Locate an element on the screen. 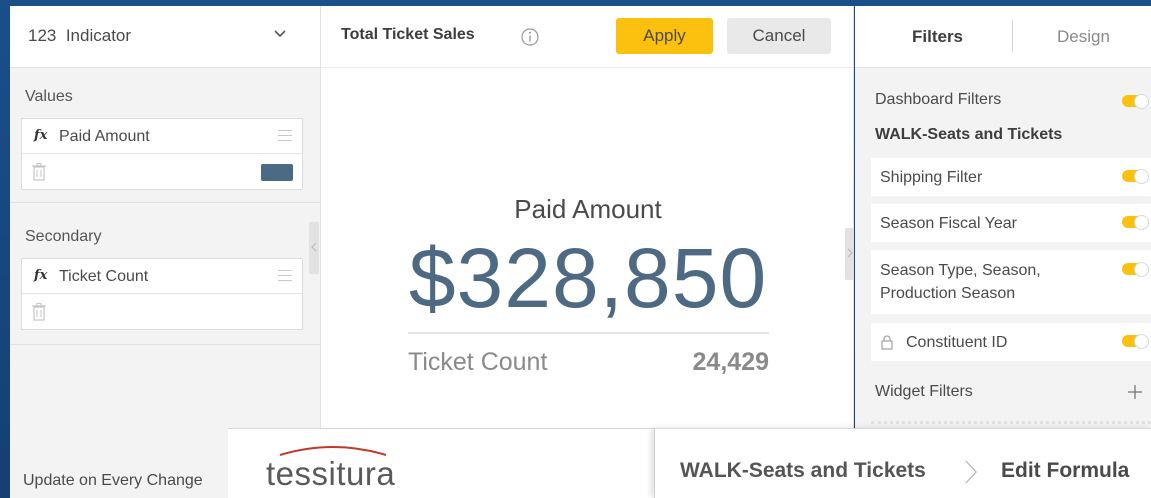 Image resolution: width=1151 pixels, height=498 pixels. indicator-primary-label: Paid Amount is located at coordinates (588, 209).